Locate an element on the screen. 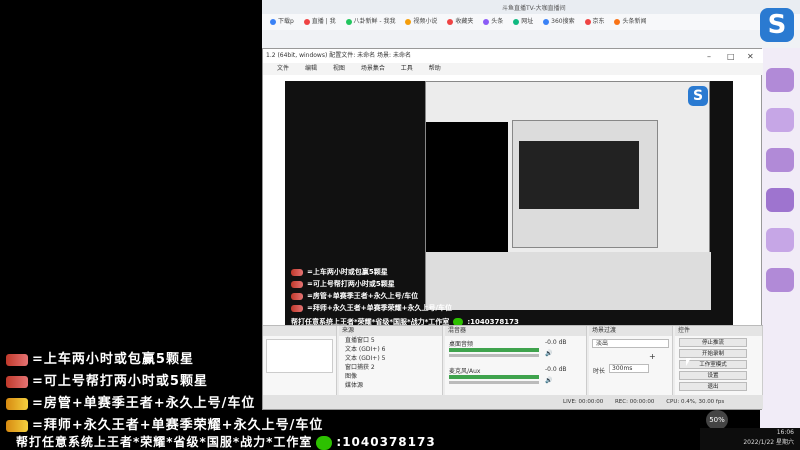 Image resolution: width=800 pixels, height=450 pixels. clock-date: 2022/1/22 星期六 is located at coordinates (768, 442).